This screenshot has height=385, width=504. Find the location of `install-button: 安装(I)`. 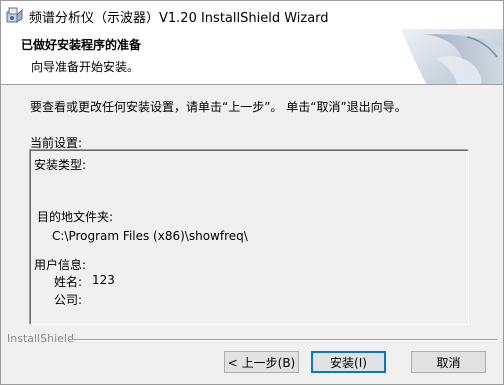

install-button: 安装(I) is located at coordinates (348, 362).